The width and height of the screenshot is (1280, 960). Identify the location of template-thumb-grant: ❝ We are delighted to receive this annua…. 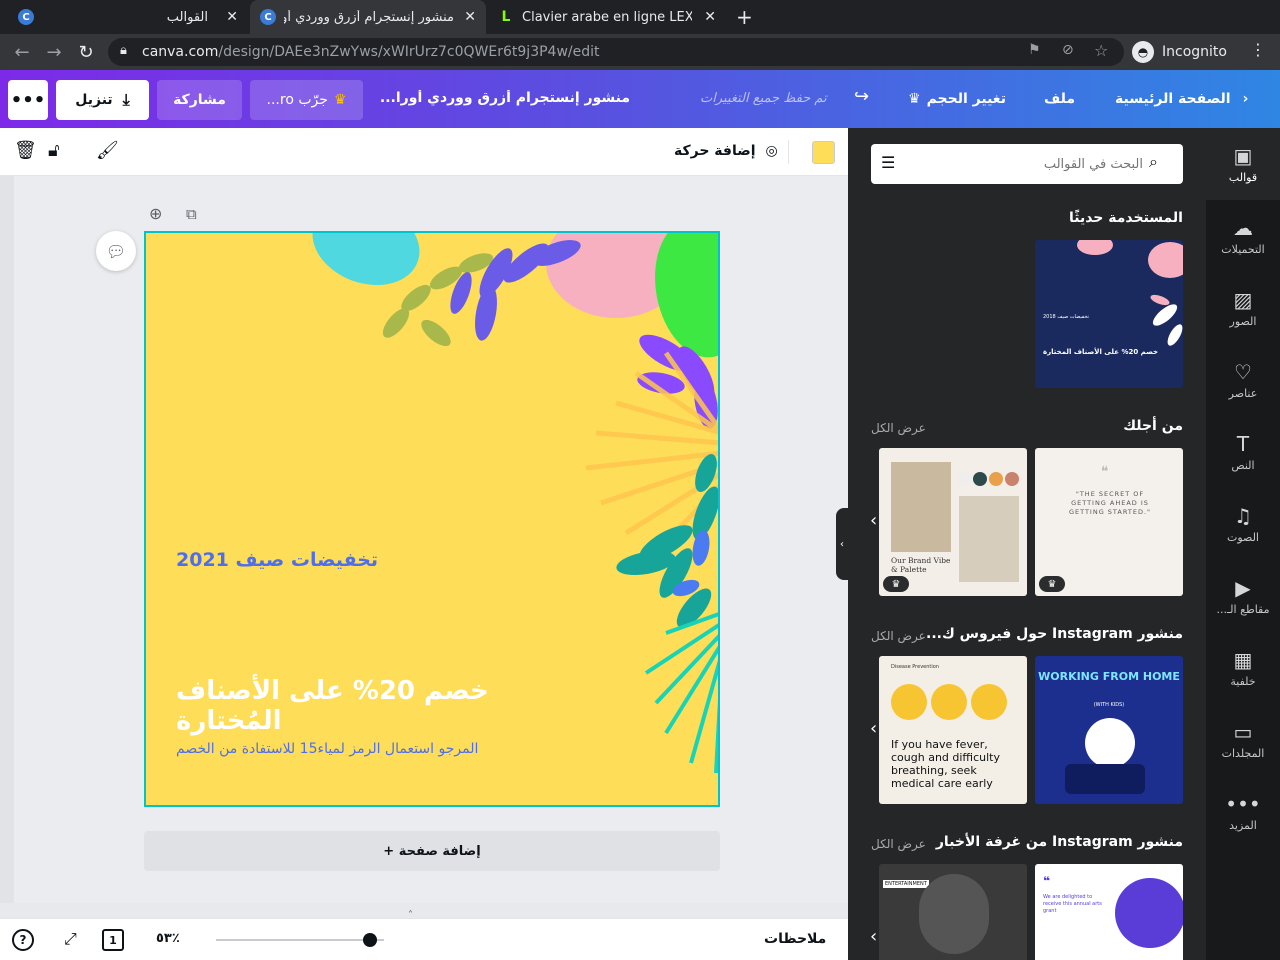
(1109, 912).